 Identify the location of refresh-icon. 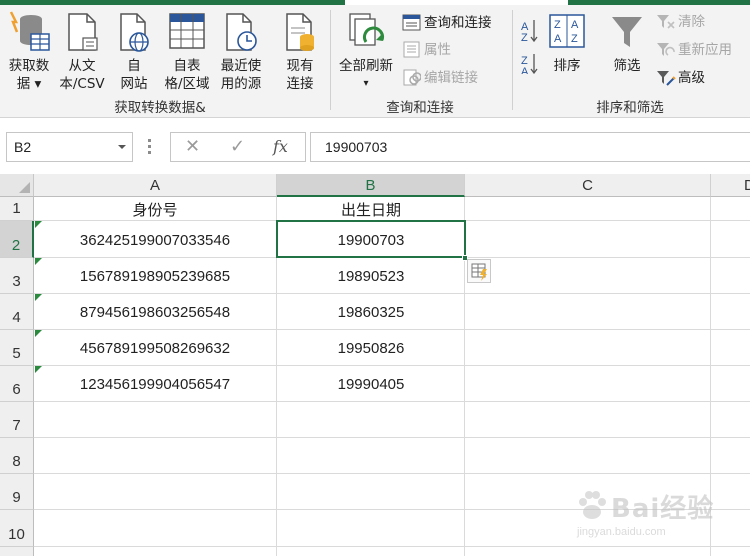
(366, 29).